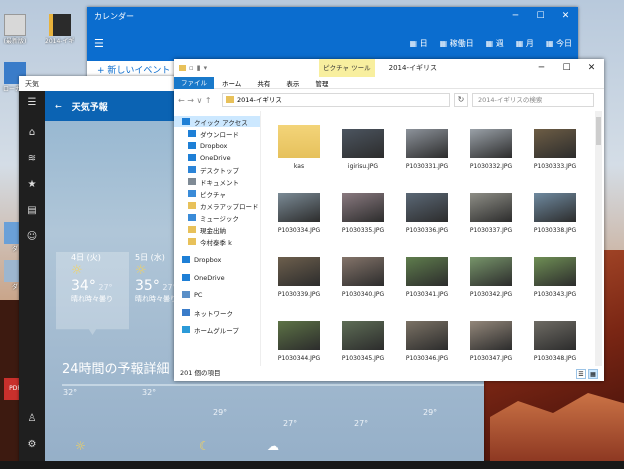  Describe the element at coordinates (231, 83) in the screenshot. I see `tab-home: ホーム` at that location.